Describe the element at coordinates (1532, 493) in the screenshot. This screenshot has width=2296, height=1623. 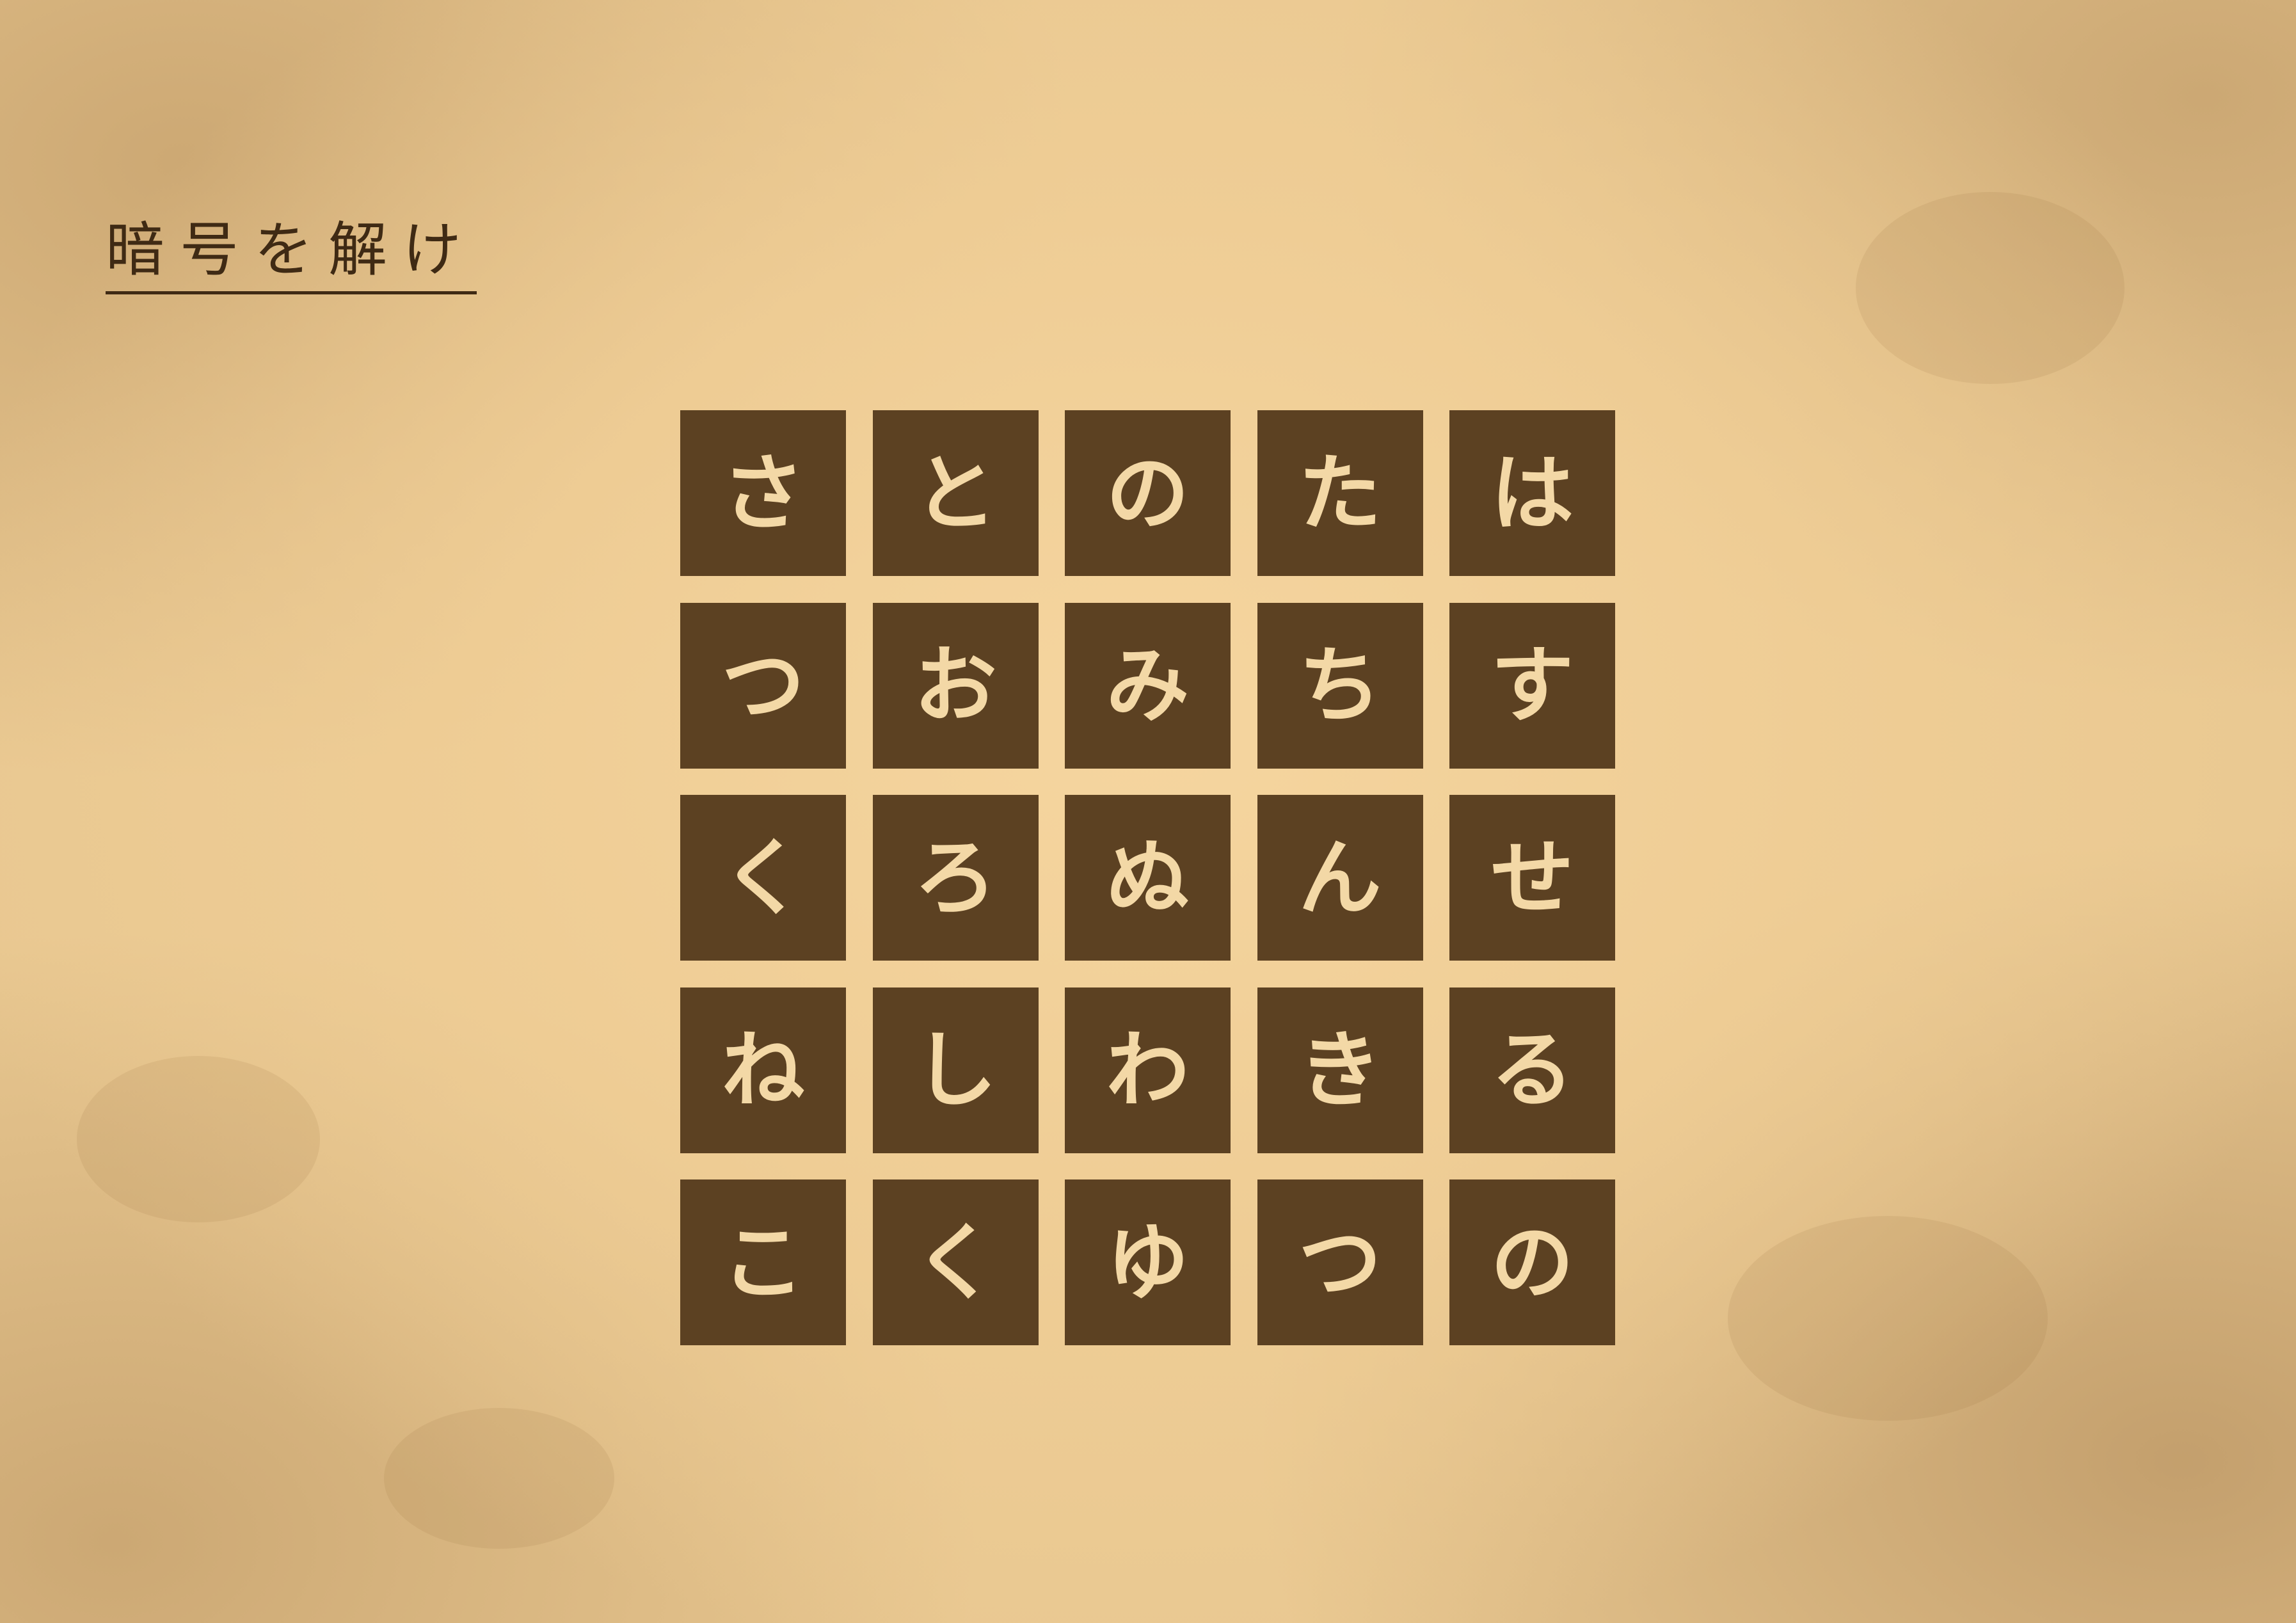
I see `cipher-tile: は` at that location.